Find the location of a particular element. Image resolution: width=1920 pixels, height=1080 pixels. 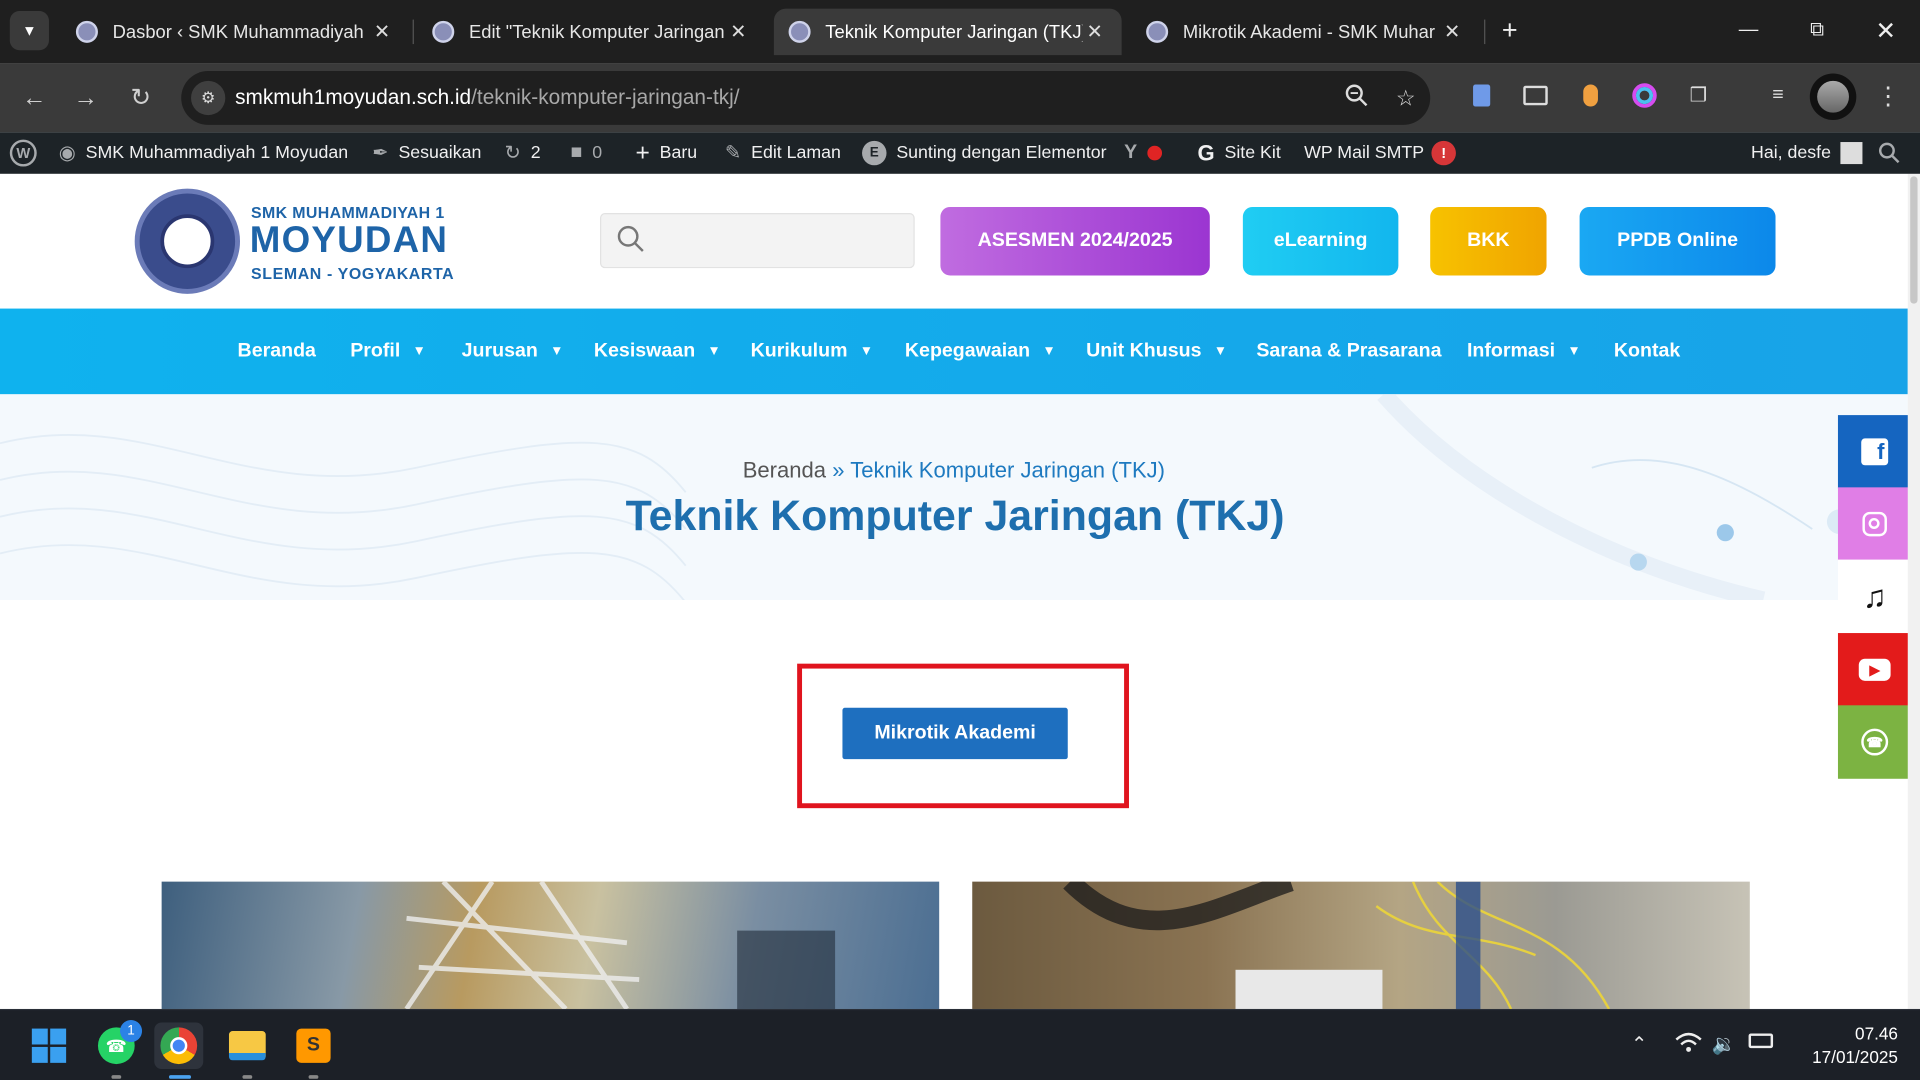

wp-yoast: Y is located at coordinates (1143, 153).